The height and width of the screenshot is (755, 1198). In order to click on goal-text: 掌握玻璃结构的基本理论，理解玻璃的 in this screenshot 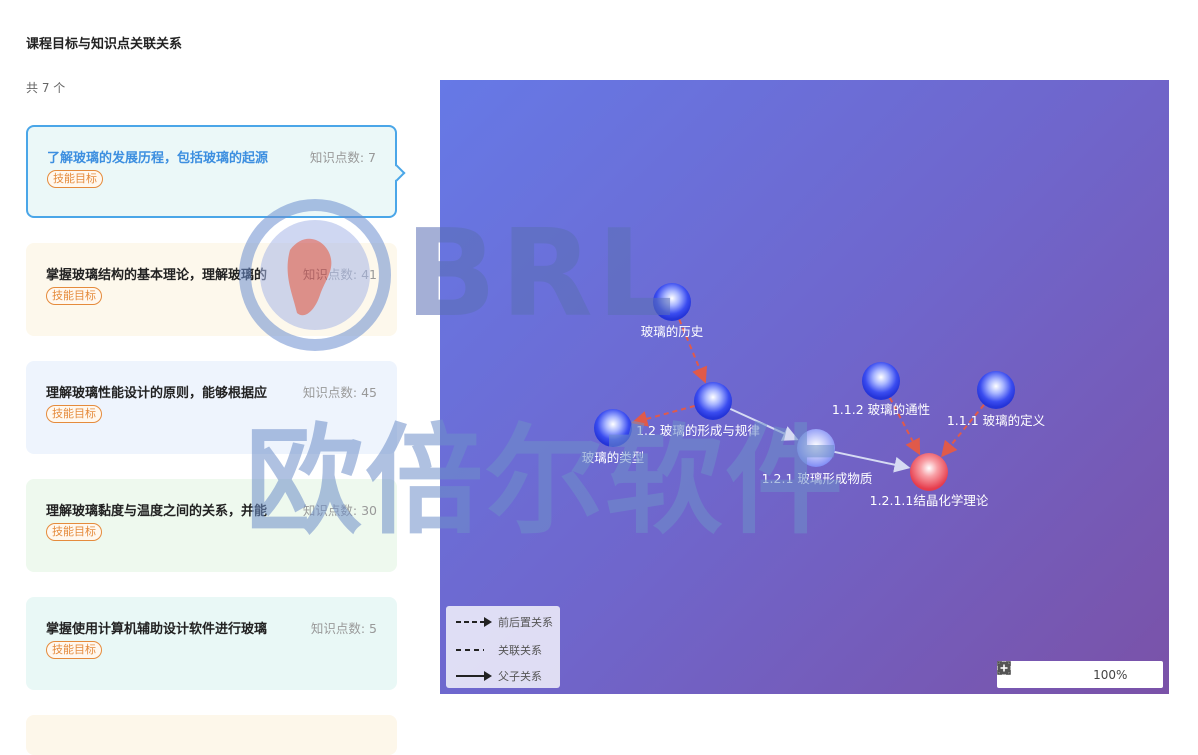, I will do `click(157, 275)`.